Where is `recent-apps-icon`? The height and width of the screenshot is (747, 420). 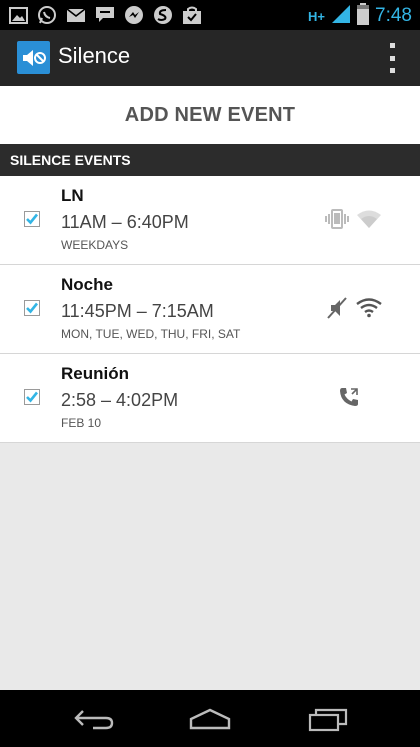 recent-apps-icon is located at coordinates (328, 719).